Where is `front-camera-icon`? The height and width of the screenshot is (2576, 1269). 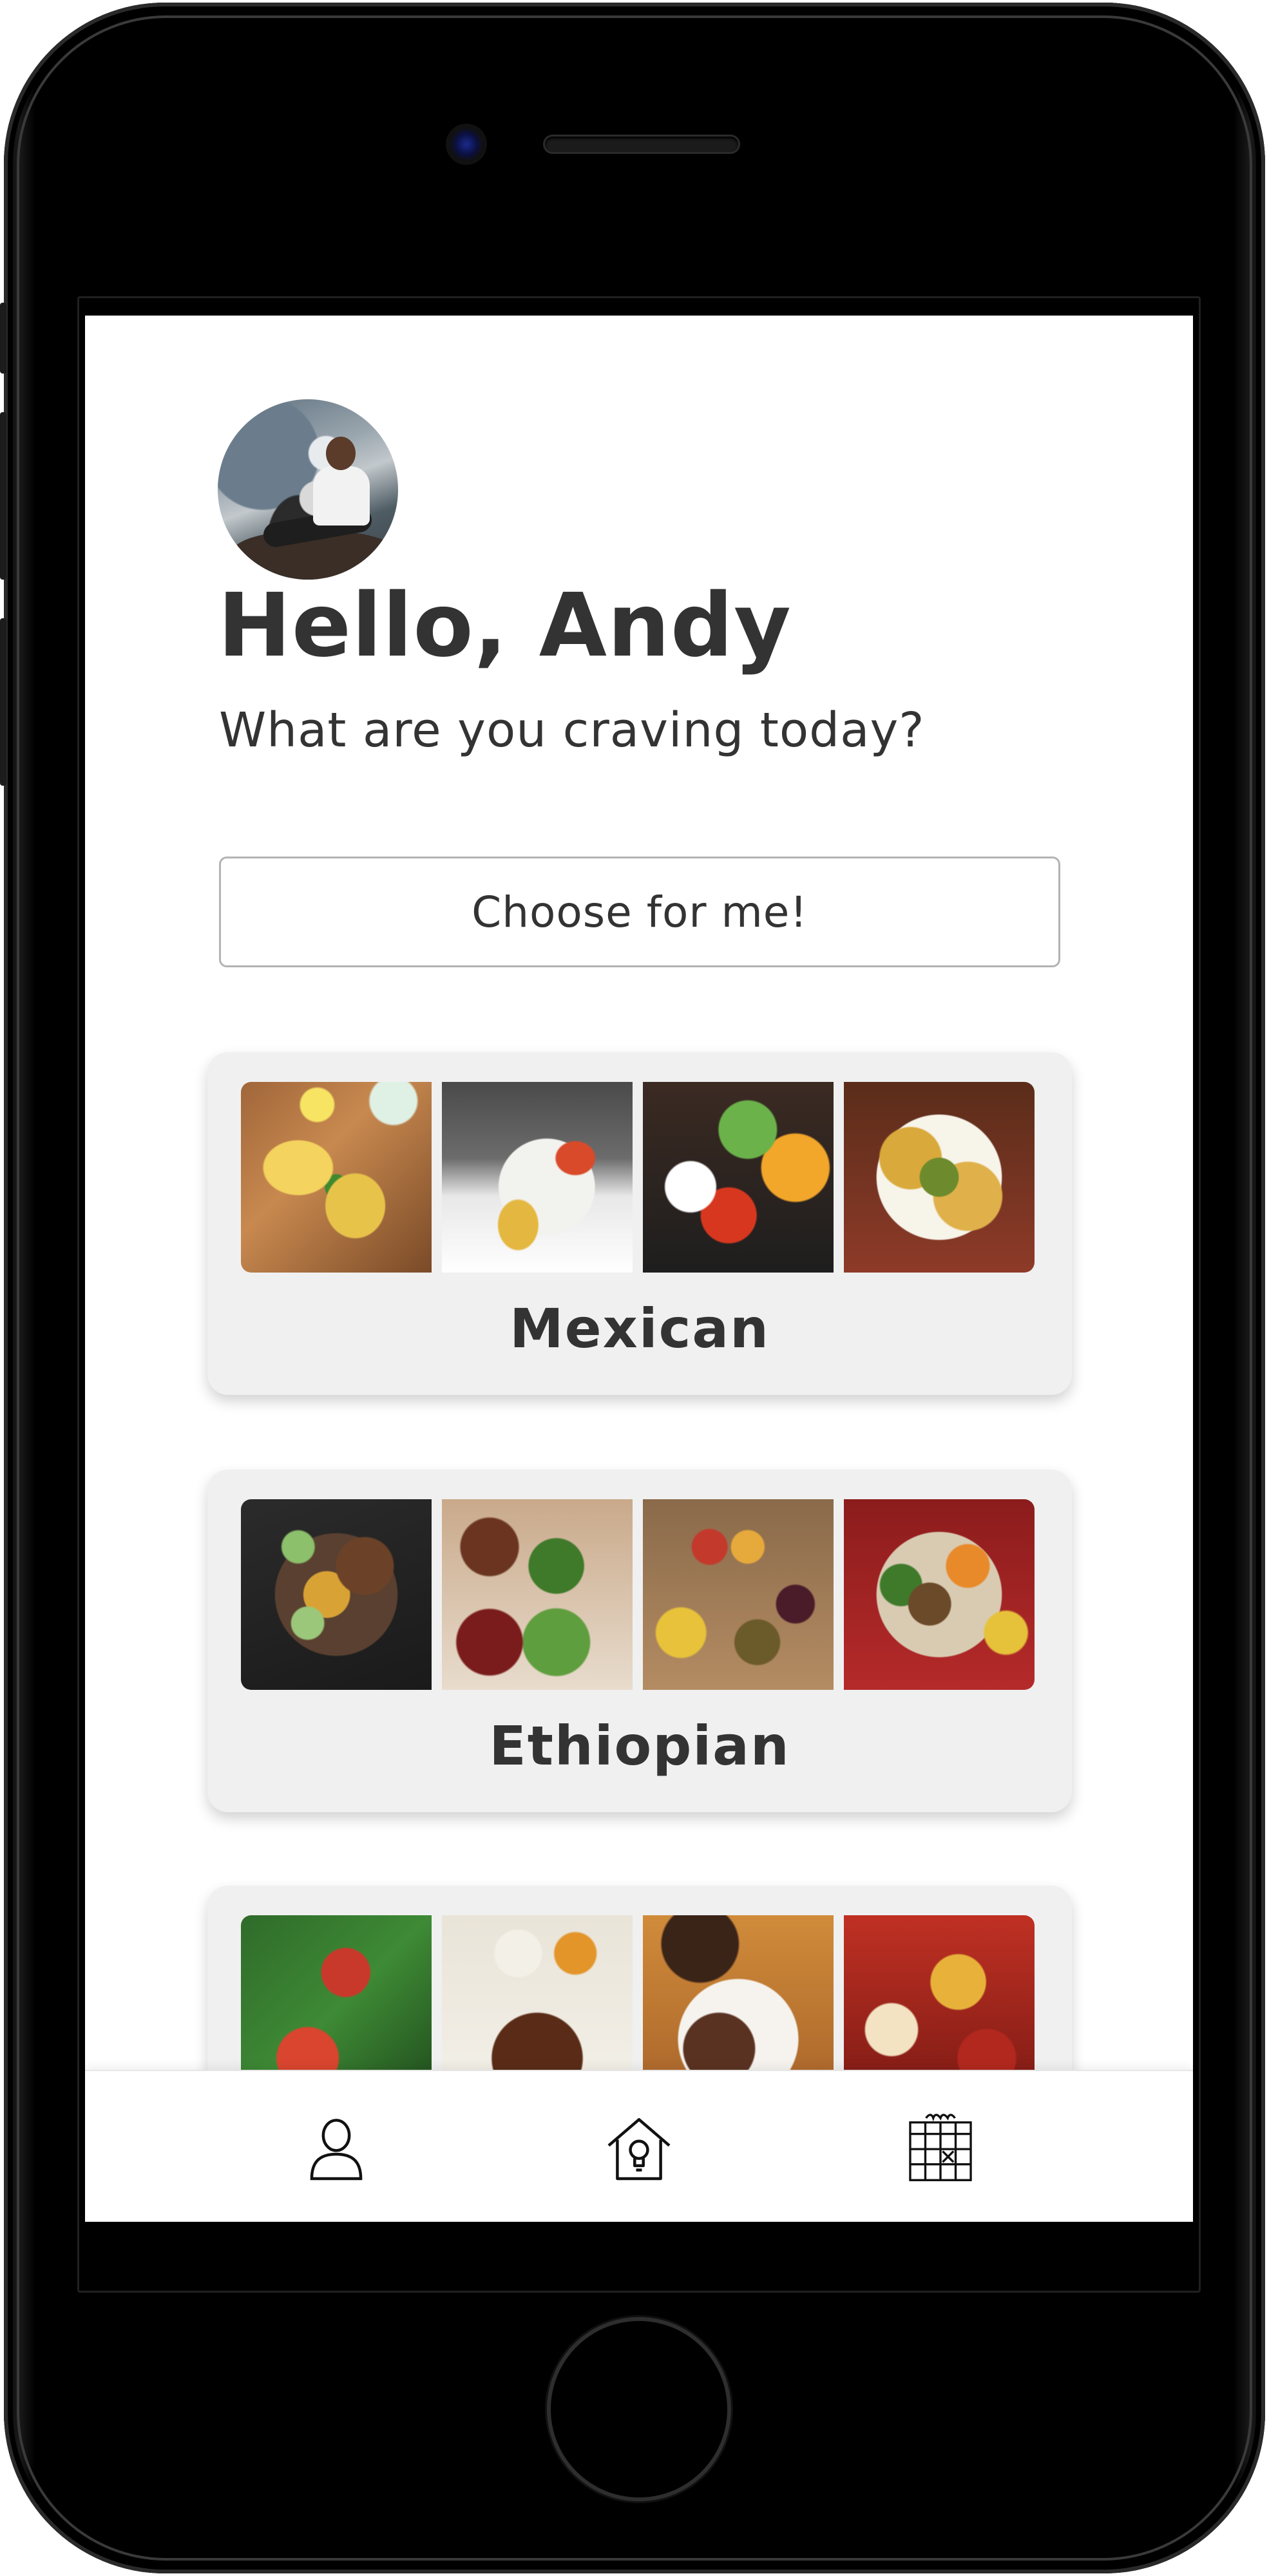
front-camera-icon is located at coordinates (466, 144).